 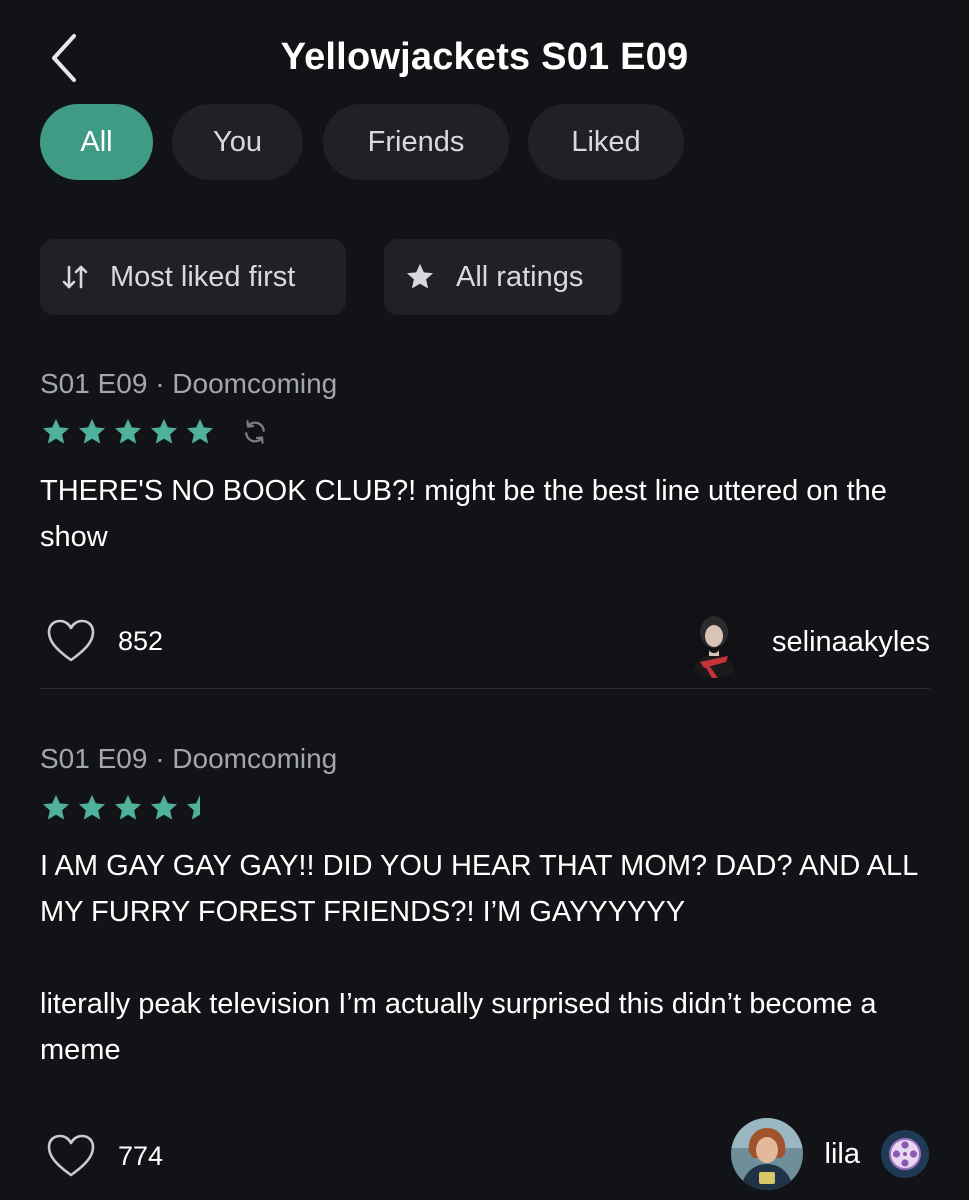 I want to click on ratings-filter-button: All ratings, so click(x=502, y=277).